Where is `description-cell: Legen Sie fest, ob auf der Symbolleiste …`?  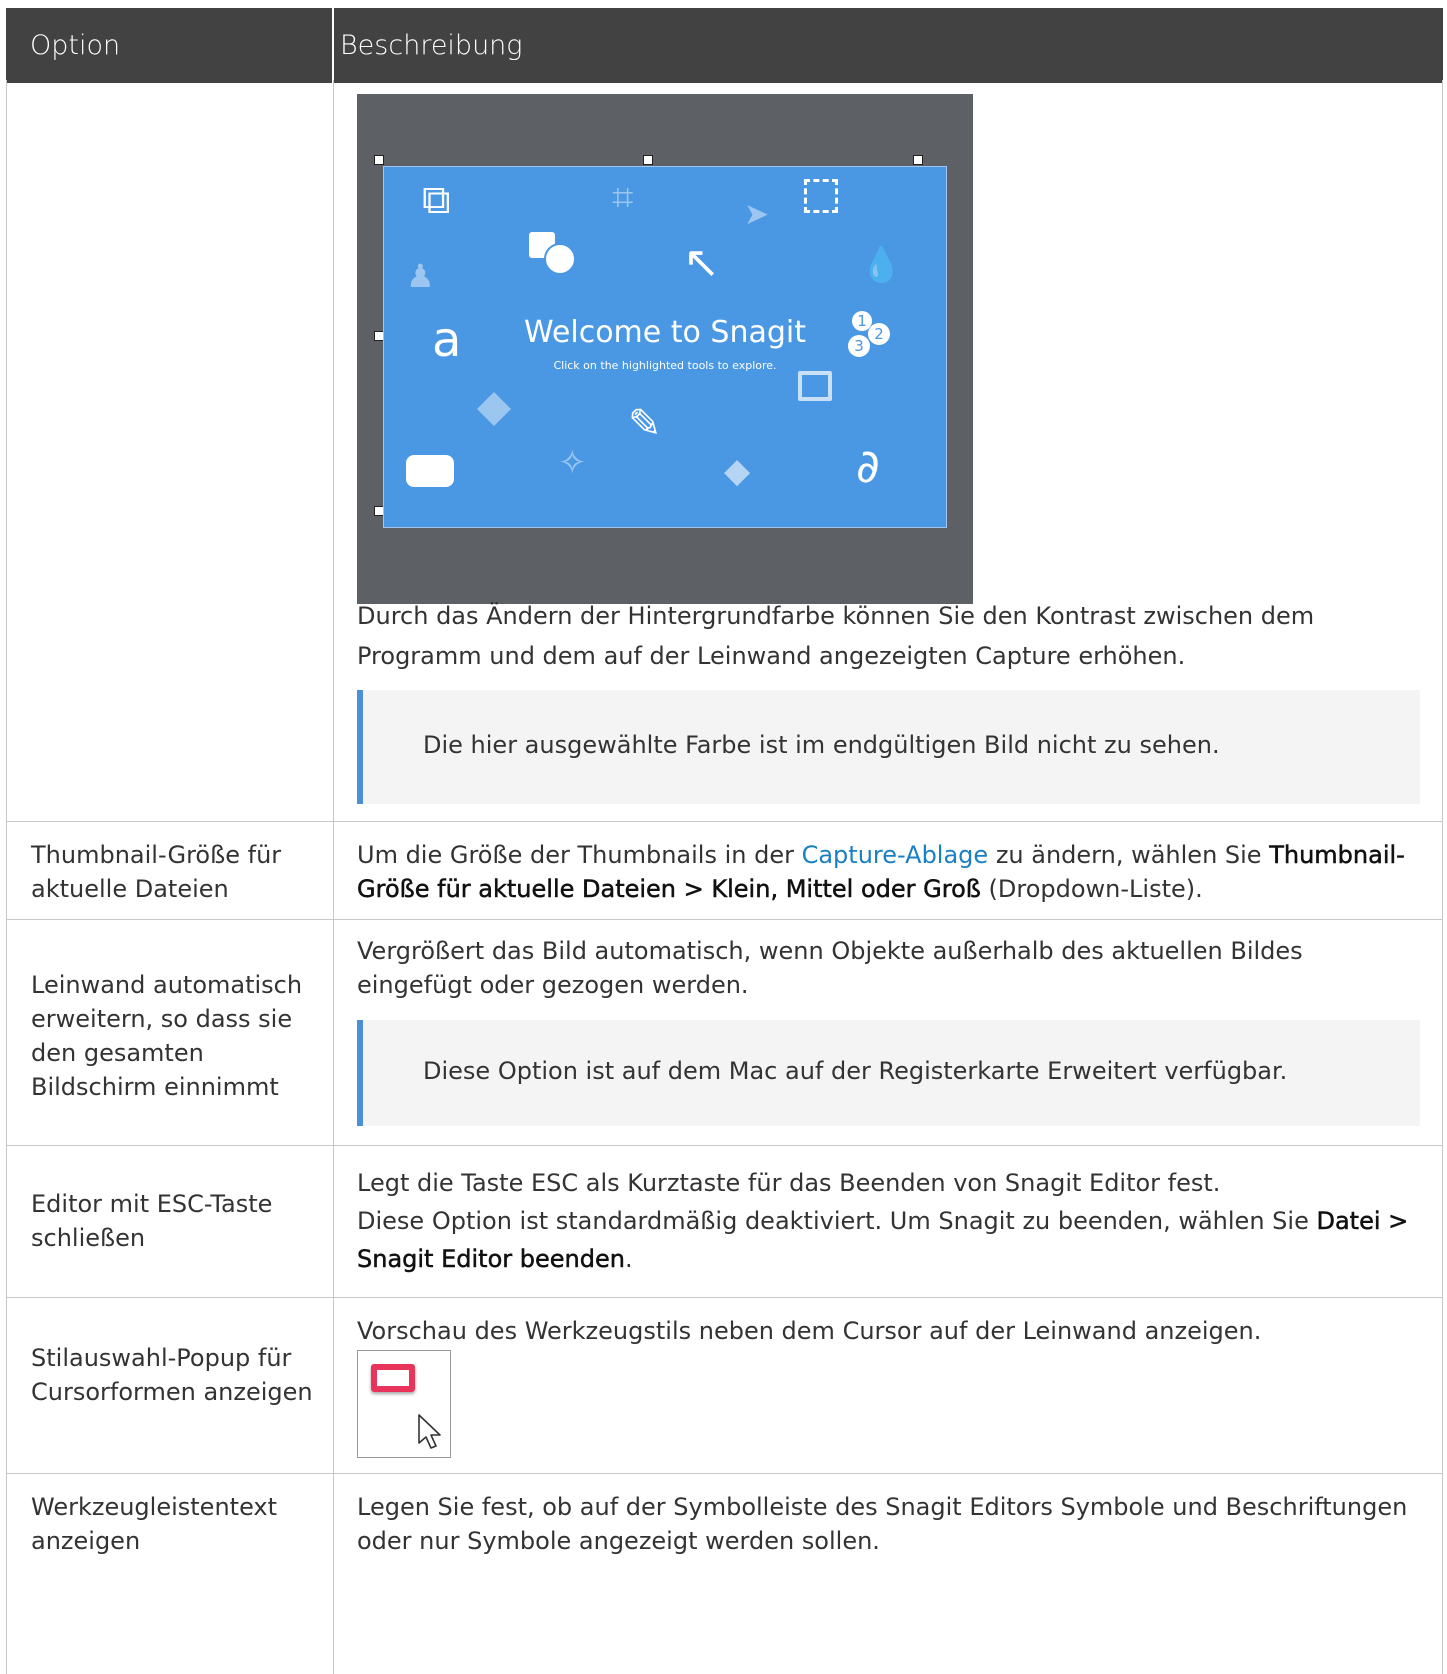
description-cell: Legen Sie fest, ob auf der Symbolleiste … is located at coordinates (888, 1574).